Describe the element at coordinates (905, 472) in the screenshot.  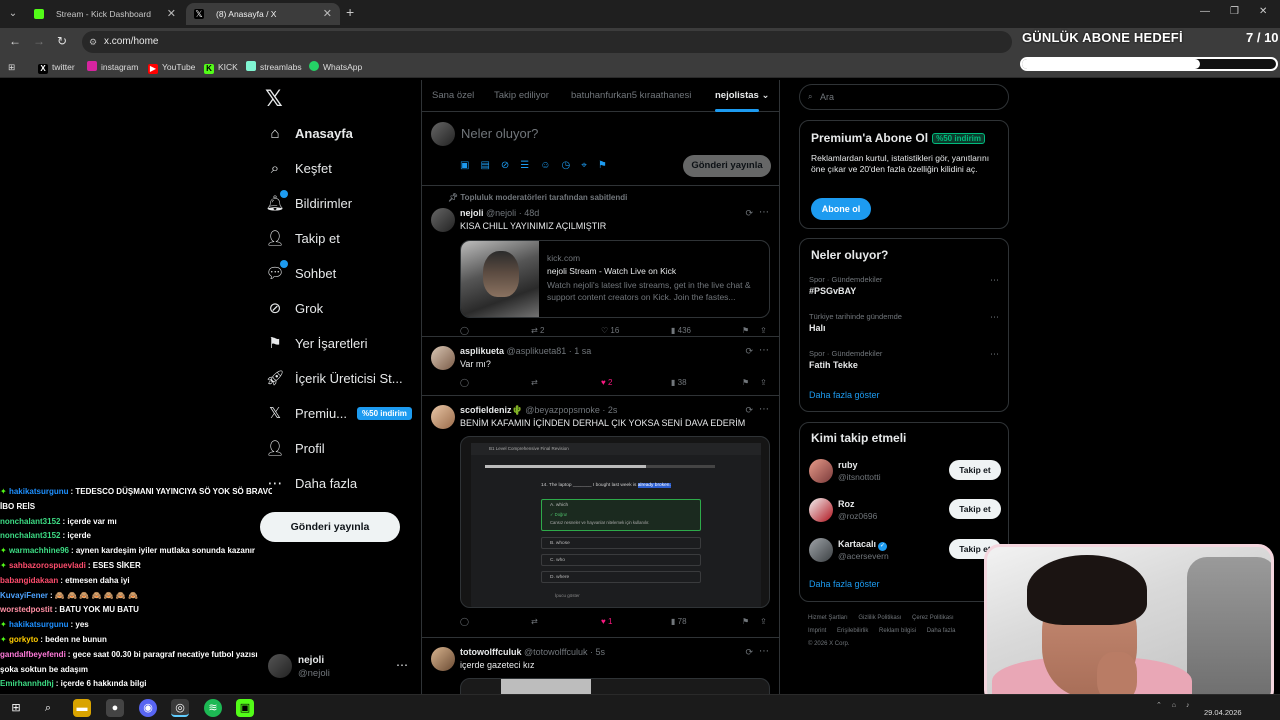
I see `follow-suggestion: ruby @itsnottotti Takip et` at that location.